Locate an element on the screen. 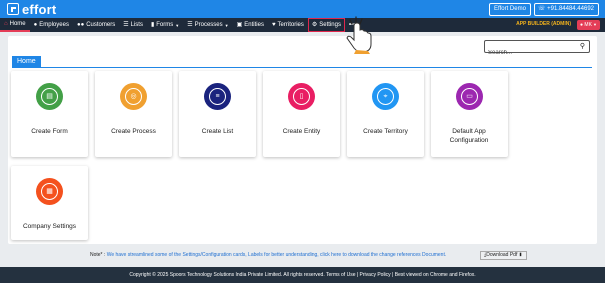 The image size is (605, 283). section-divider is located at coordinates (302, 67).